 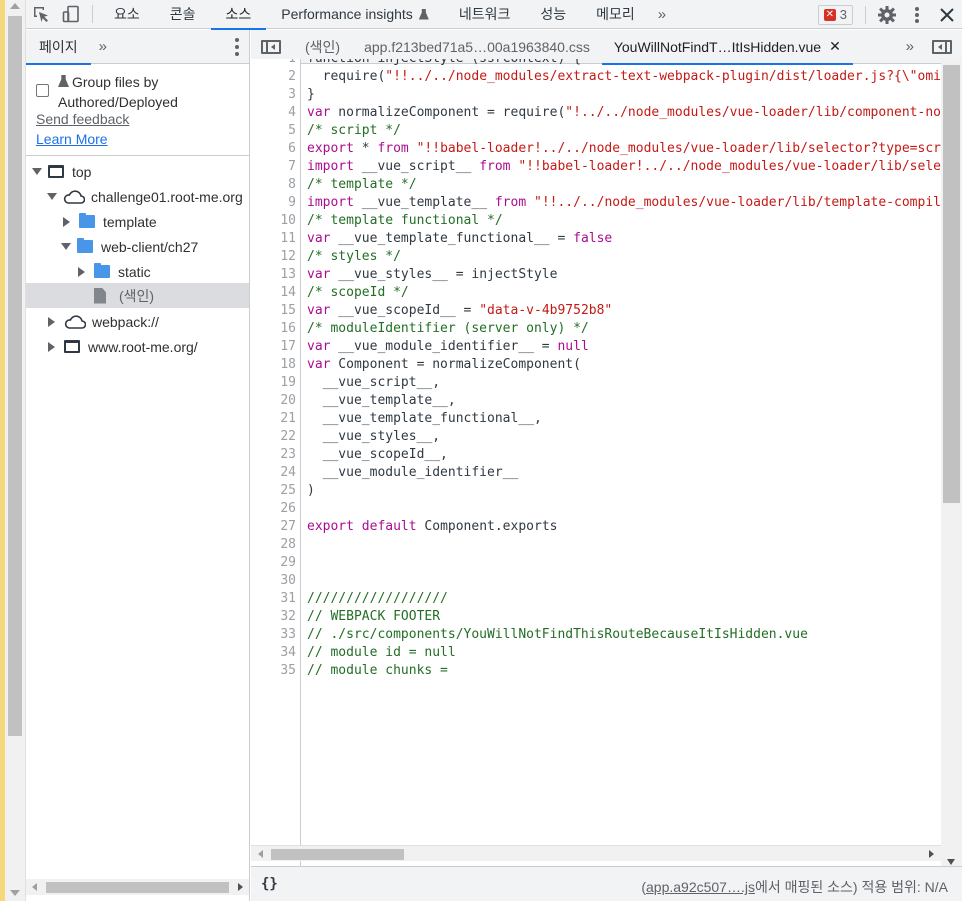 I want to click on line-number: 5, so click(x=273, y=131).